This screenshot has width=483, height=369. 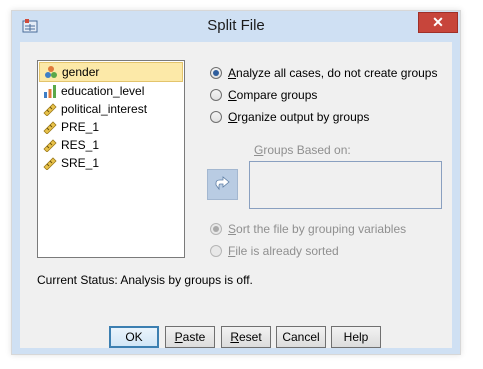 I want to click on radio-organize-output: Organize output by groups, so click(x=289, y=117).